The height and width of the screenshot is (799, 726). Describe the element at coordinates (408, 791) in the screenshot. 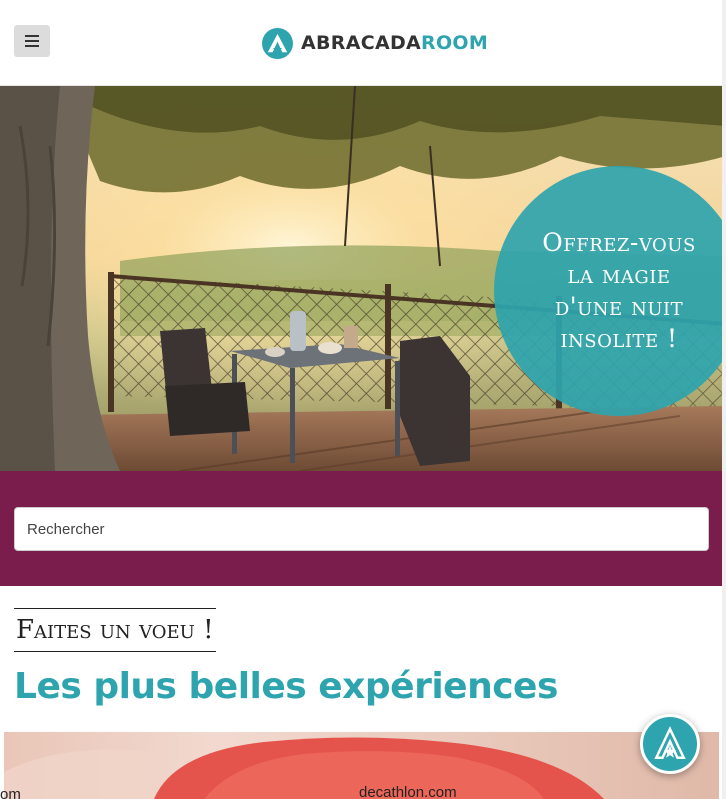

I see `card-caption: decathlon.com` at that location.